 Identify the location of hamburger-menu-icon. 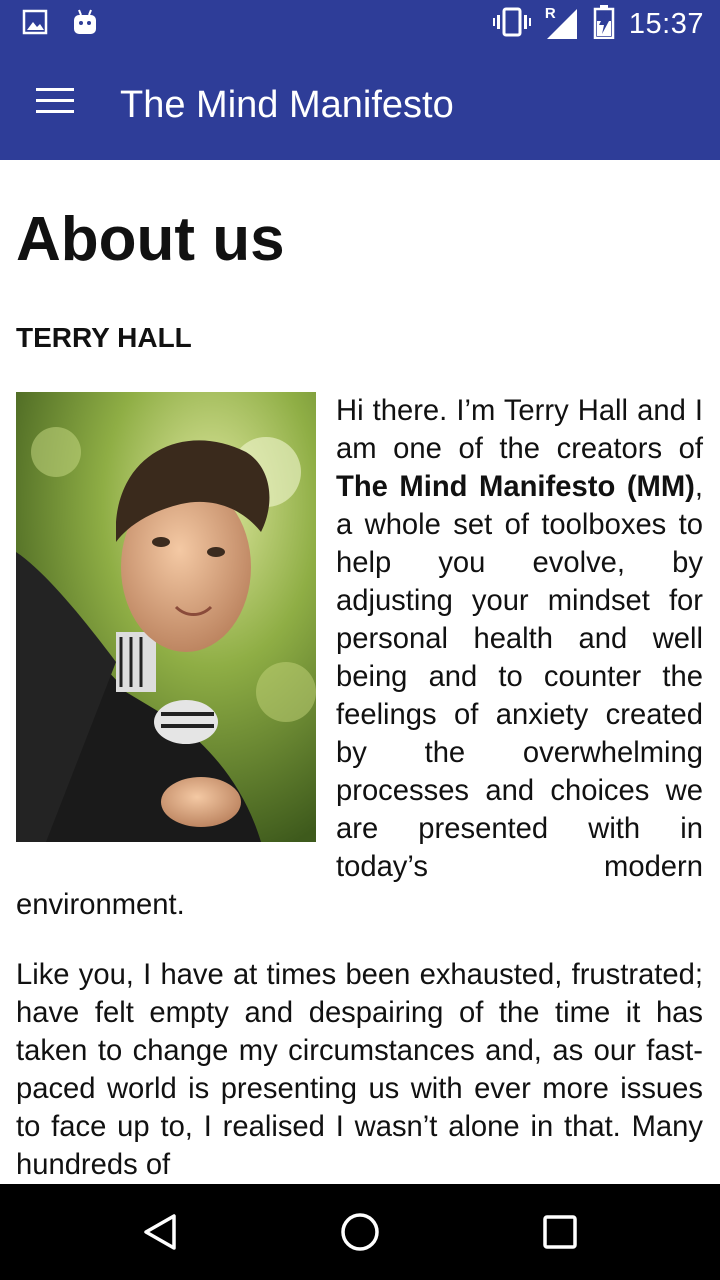
(48, 104).